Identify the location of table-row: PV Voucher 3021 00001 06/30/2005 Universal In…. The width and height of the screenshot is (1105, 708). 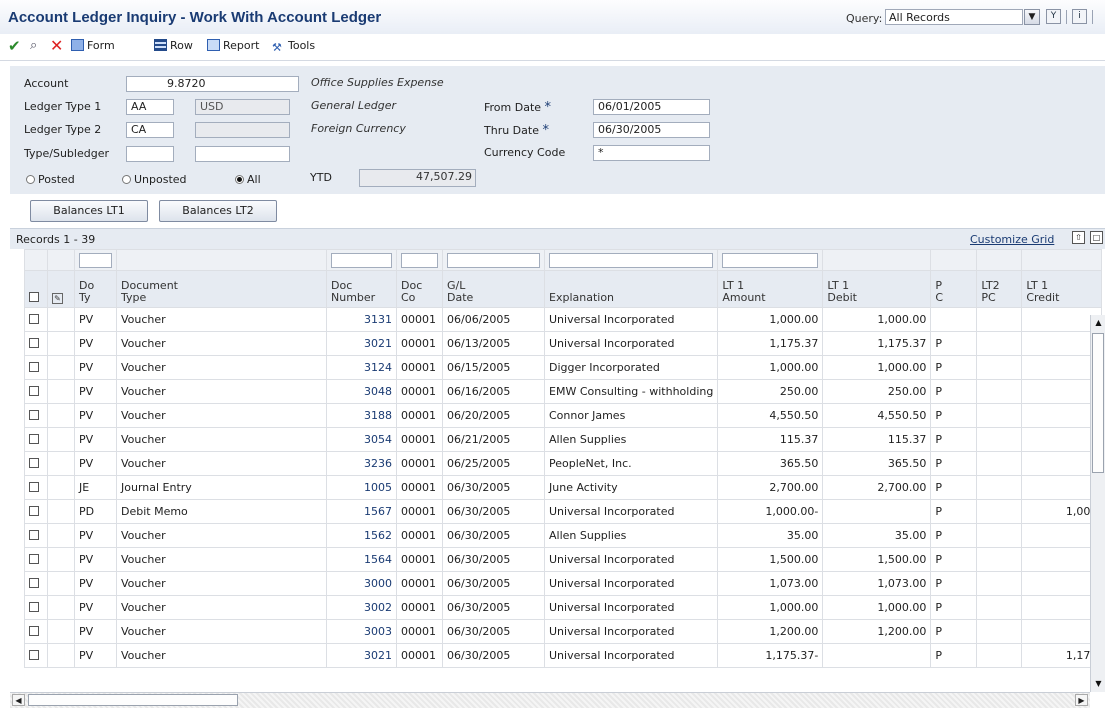
(563, 655).